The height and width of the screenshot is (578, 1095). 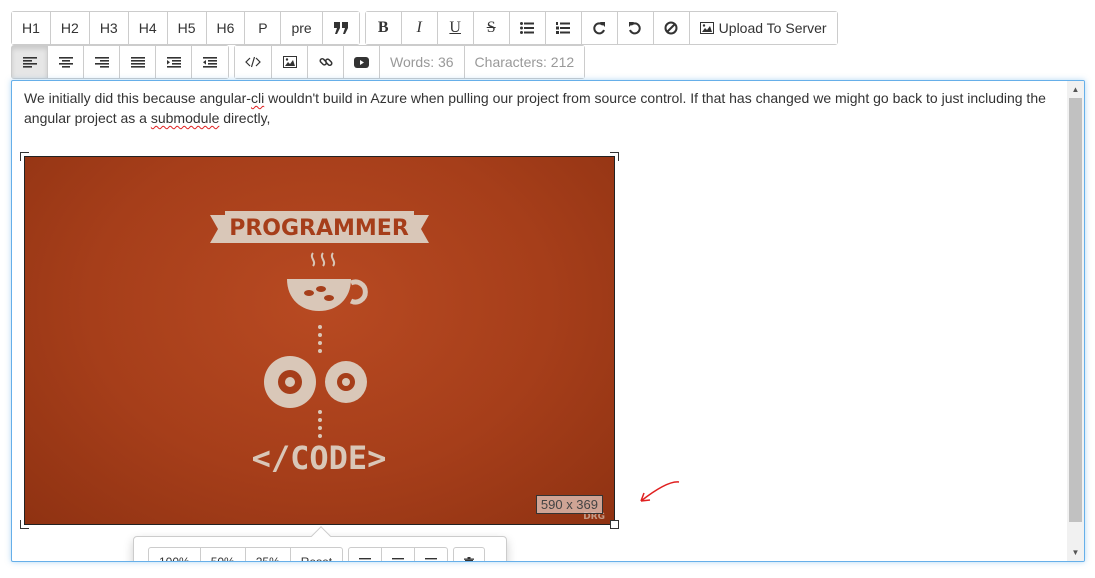 I want to click on image-icon, so click(x=289, y=62).